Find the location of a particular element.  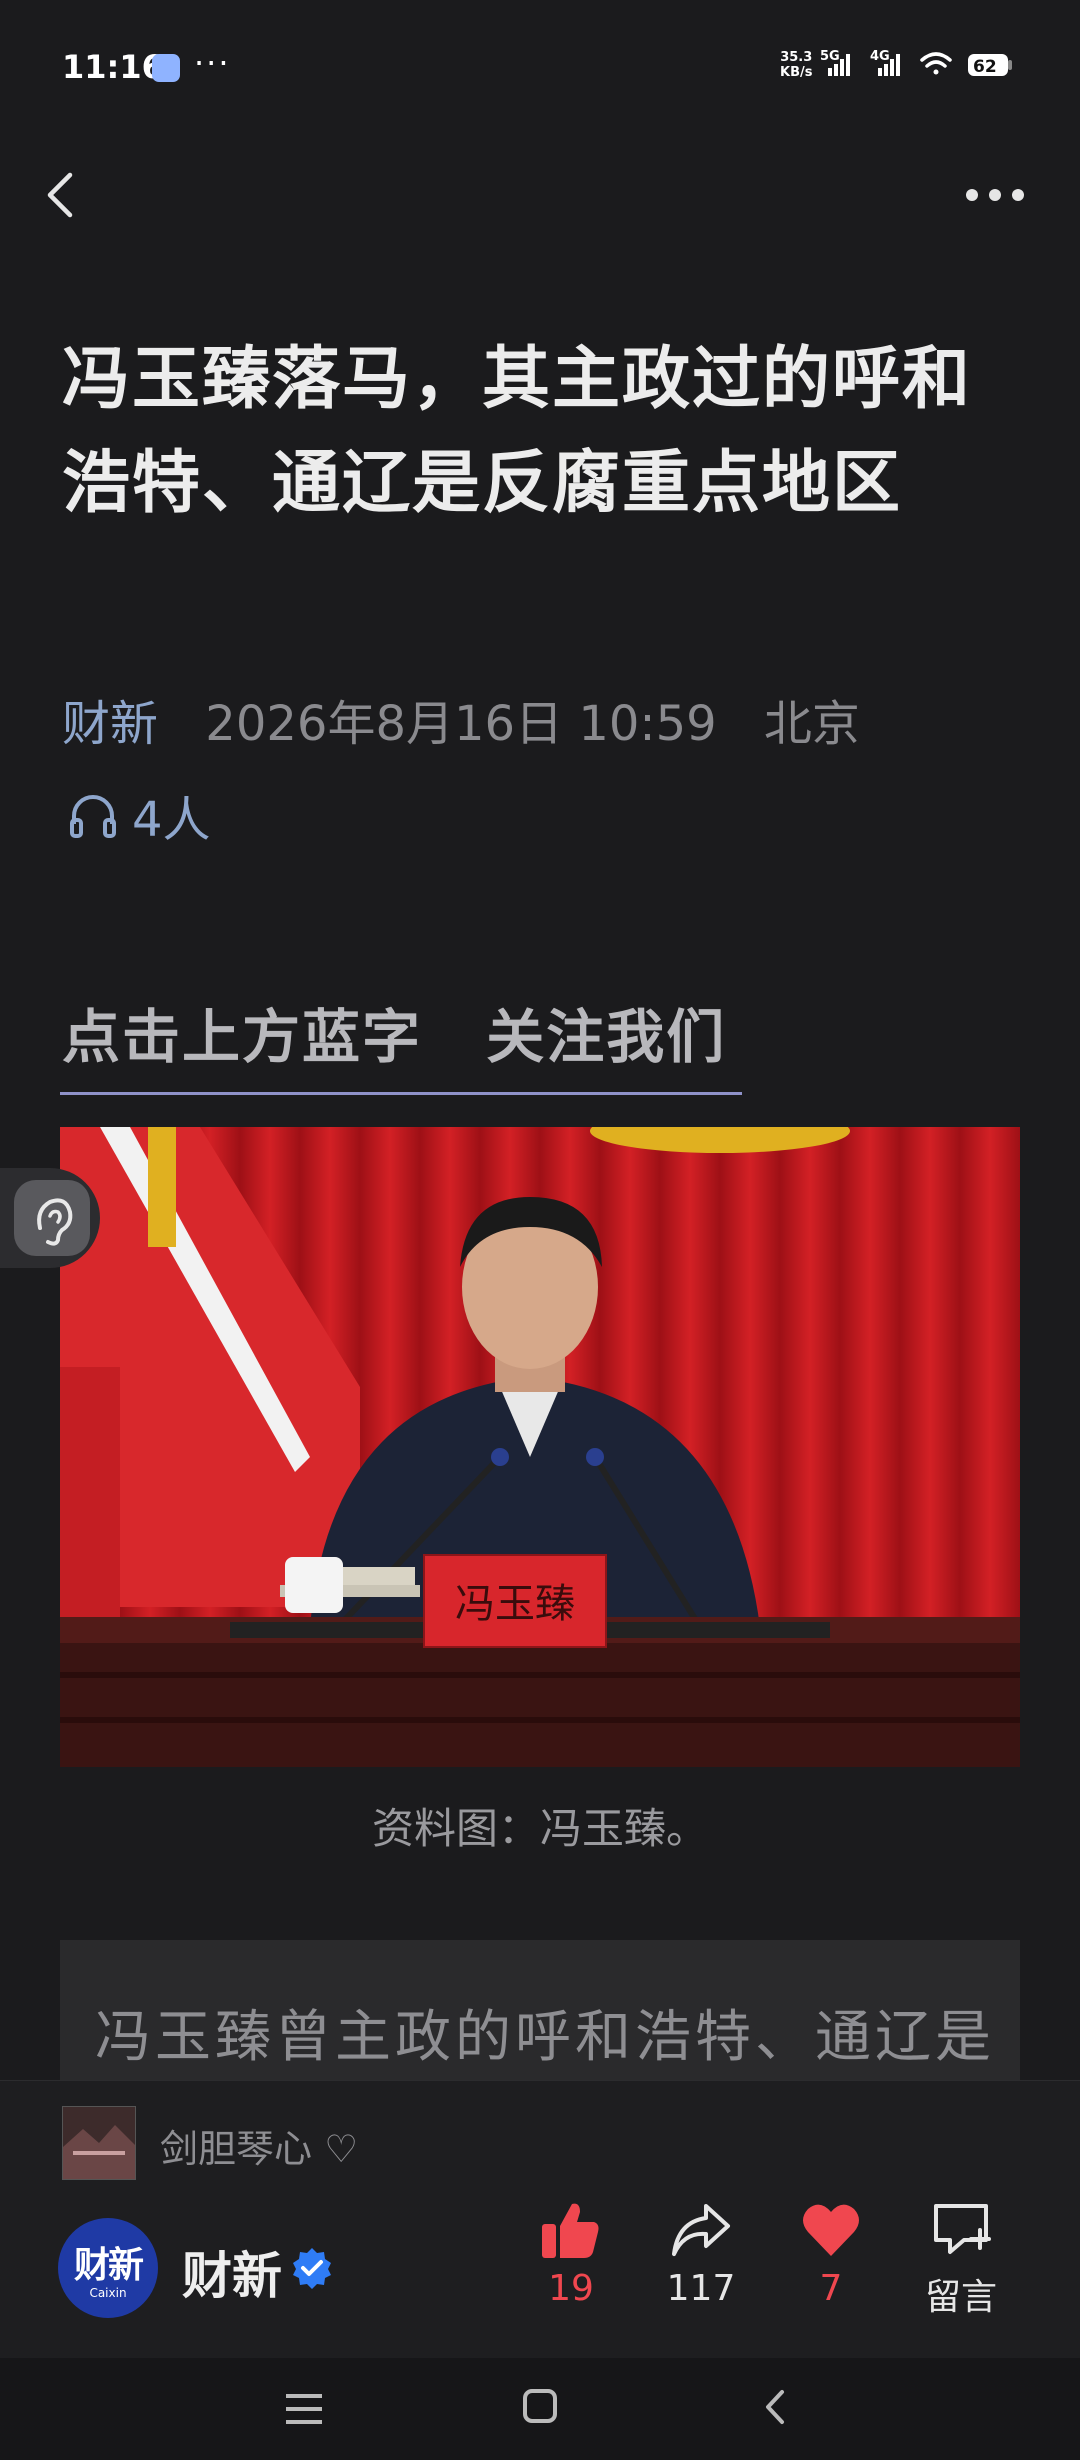

floating-listen-button is located at coordinates (50, 1218).